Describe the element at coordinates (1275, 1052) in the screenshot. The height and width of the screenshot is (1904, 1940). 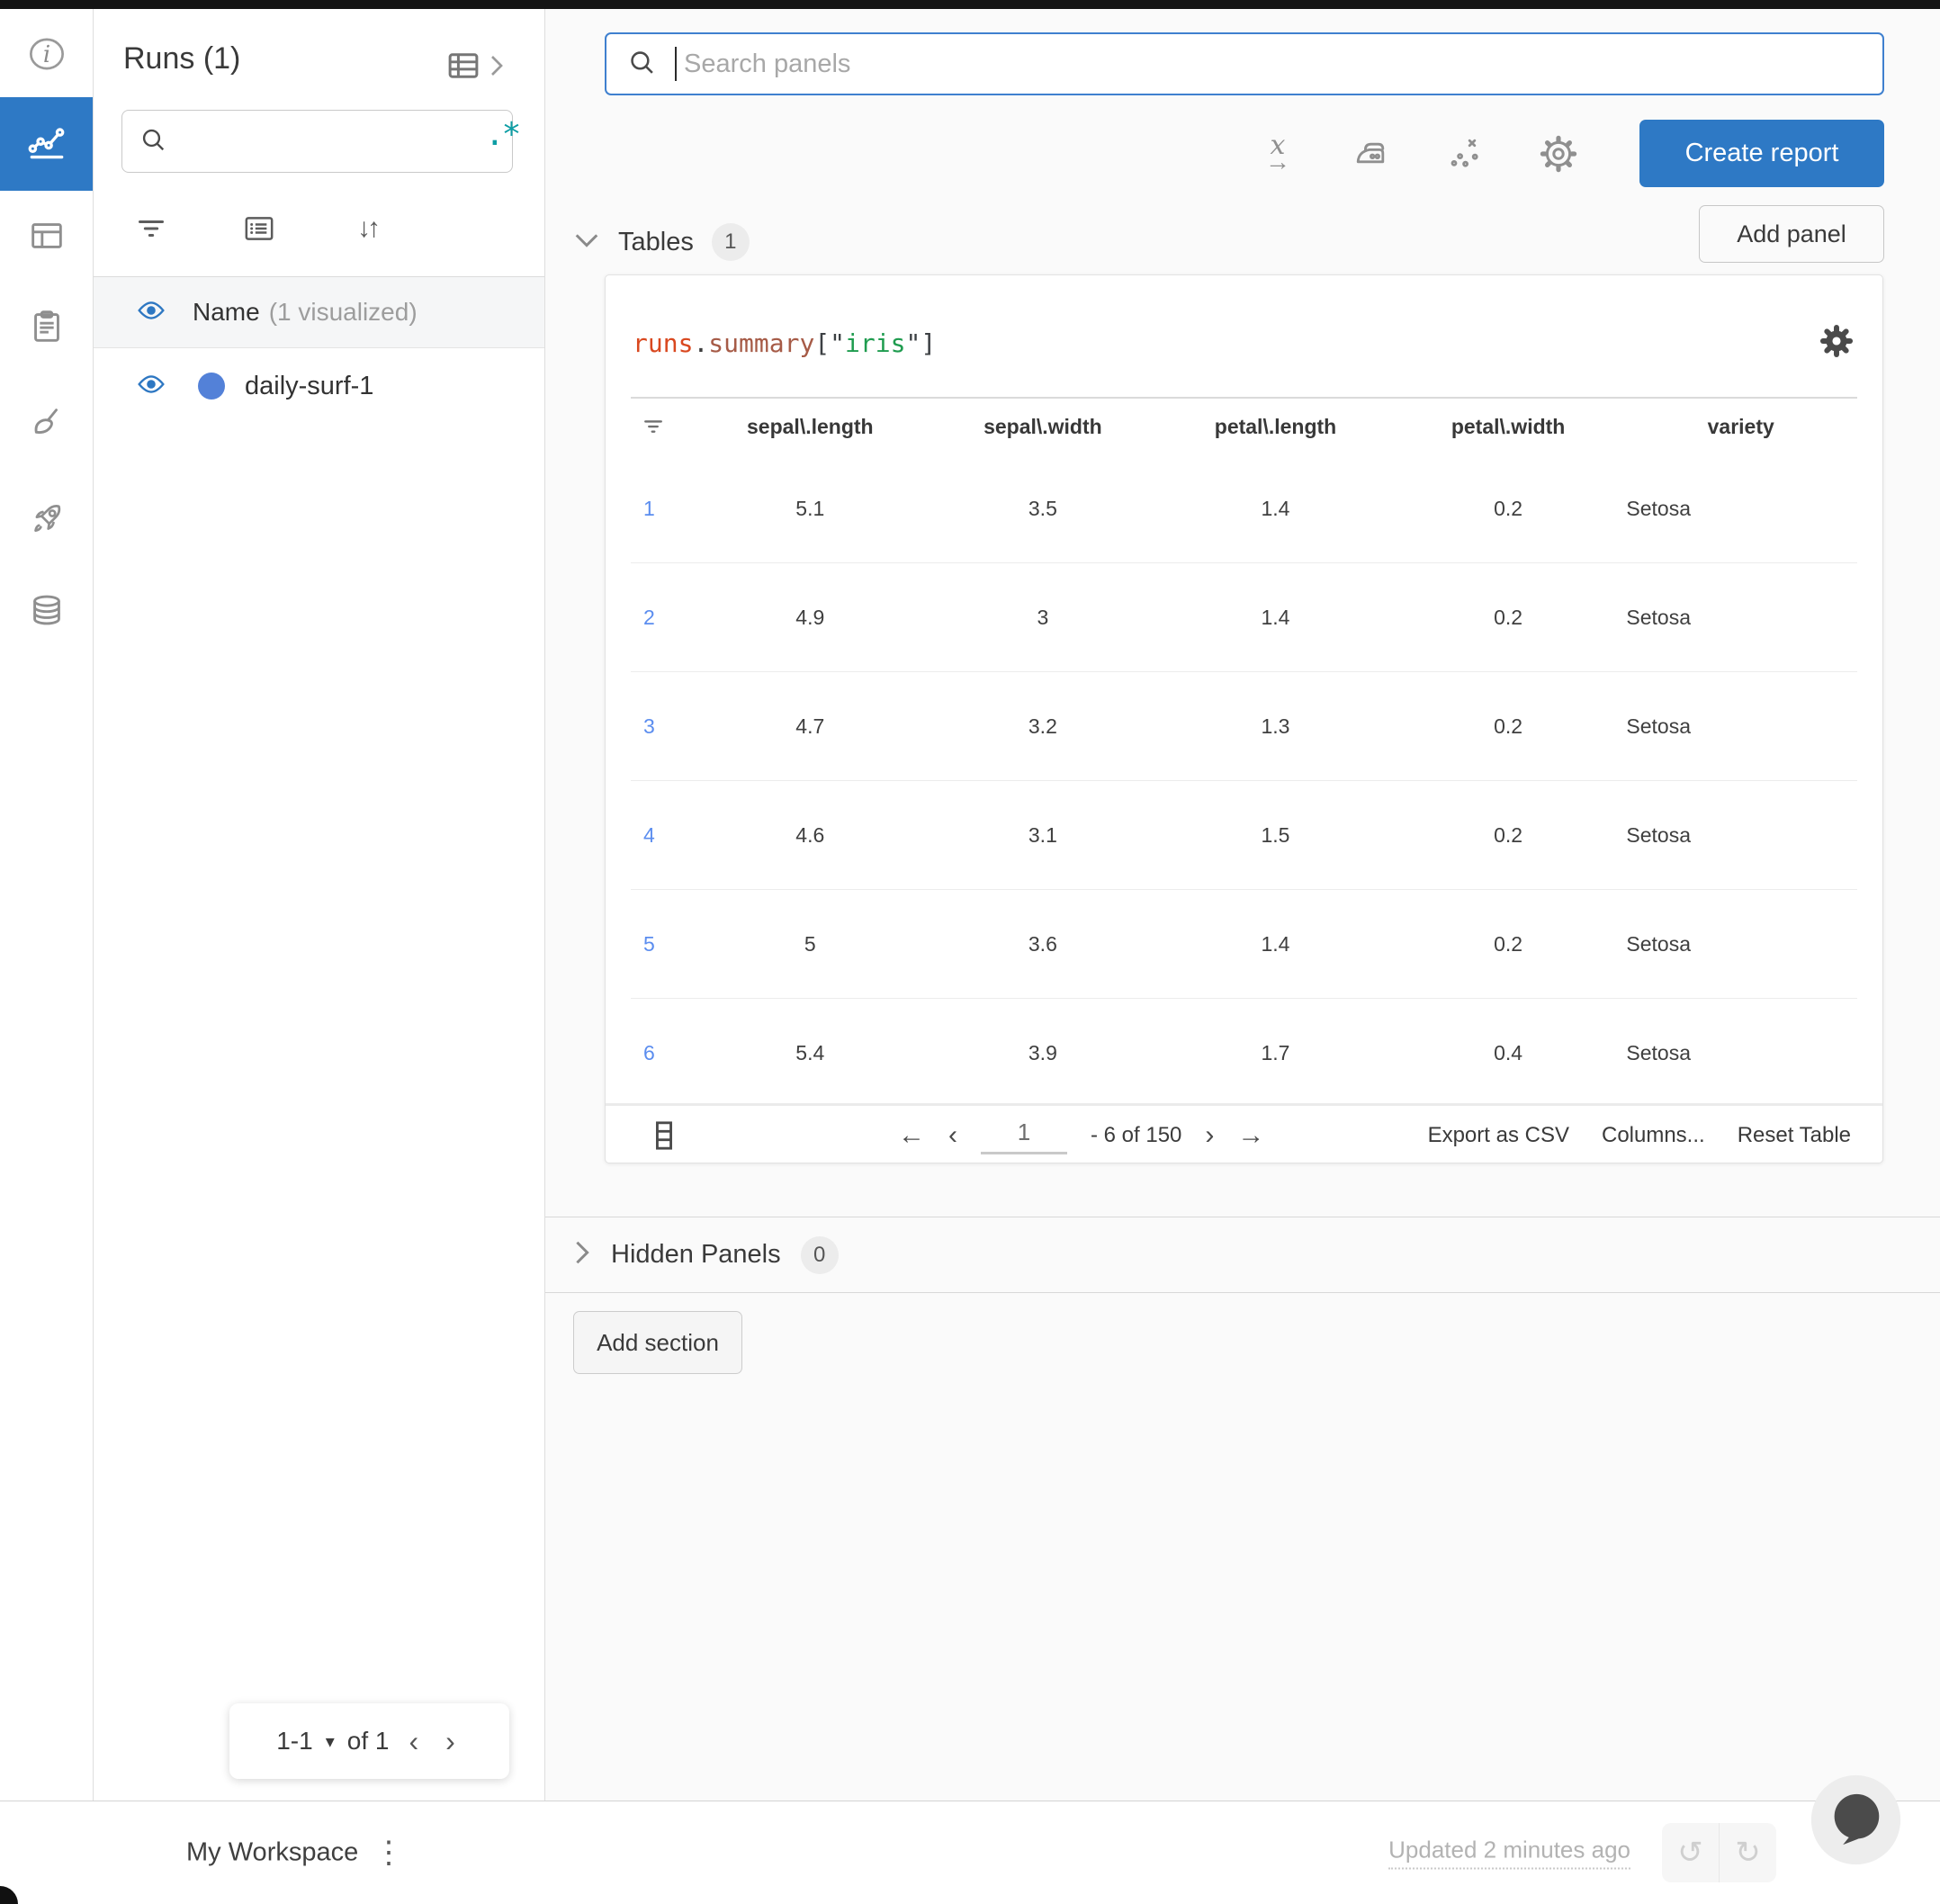
I see `table-cell: 1.7` at that location.